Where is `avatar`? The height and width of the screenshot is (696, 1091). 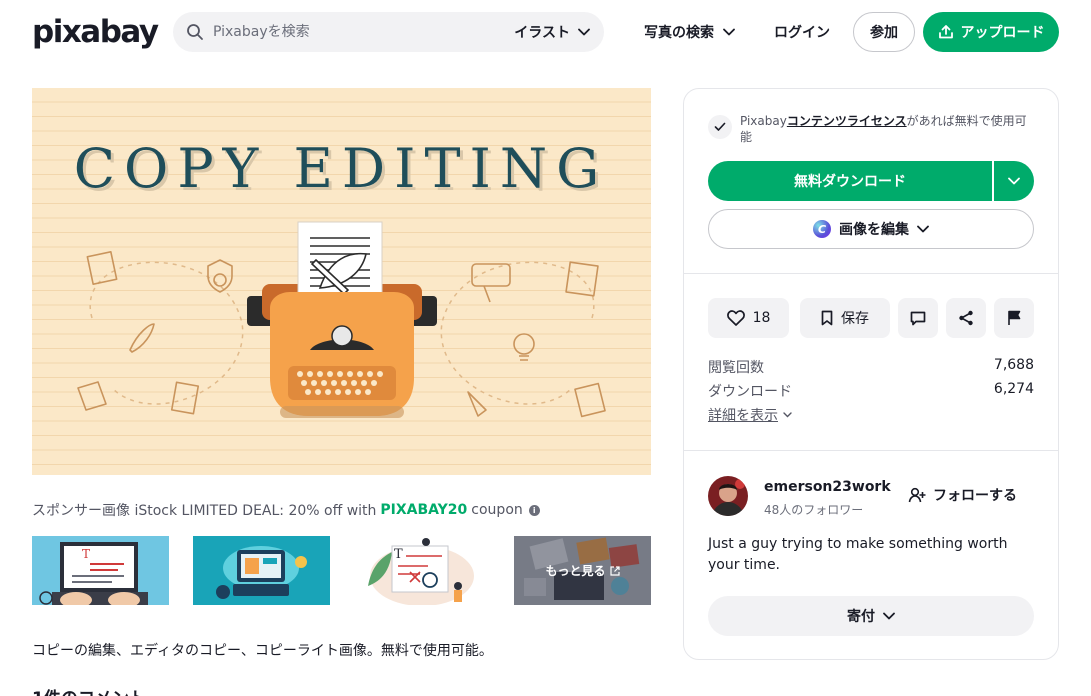 avatar is located at coordinates (728, 496).